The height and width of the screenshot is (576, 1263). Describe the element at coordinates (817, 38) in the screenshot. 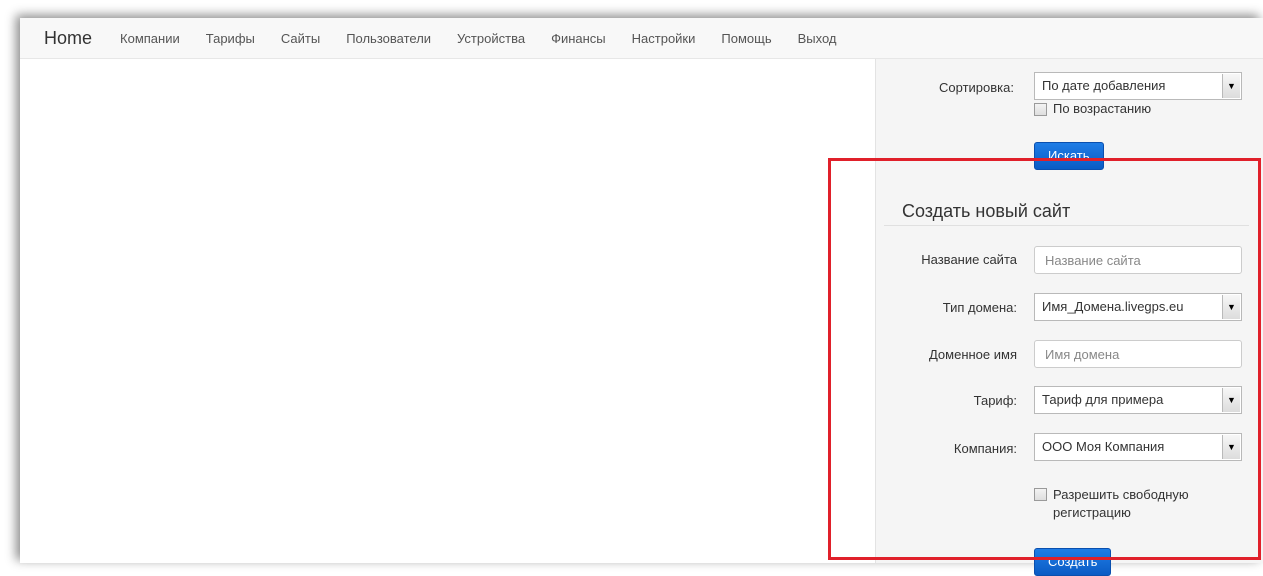

I see `nav-item-logout: Выход` at that location.